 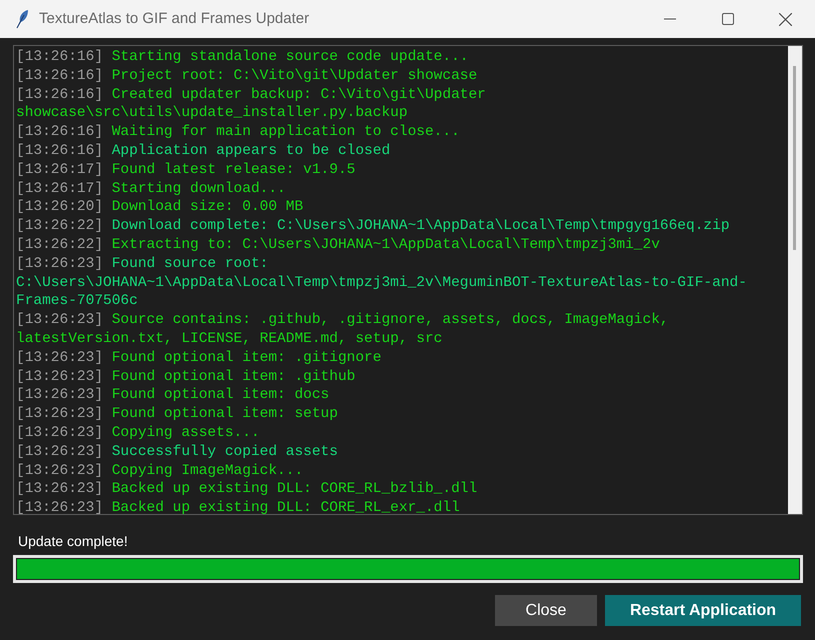 What do you see at coordinates (338, 245) in the screenshot?
I see `log-line: [13:26:22] Extracting to: C:\Users\JOHANA~1\AppData\Local\Temp\tmpzj3mi_2v` at bounding box center [338, 245].